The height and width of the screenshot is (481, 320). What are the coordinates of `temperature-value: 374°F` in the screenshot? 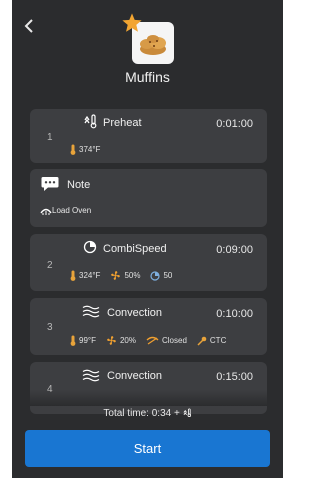 It's located at (90, 149).